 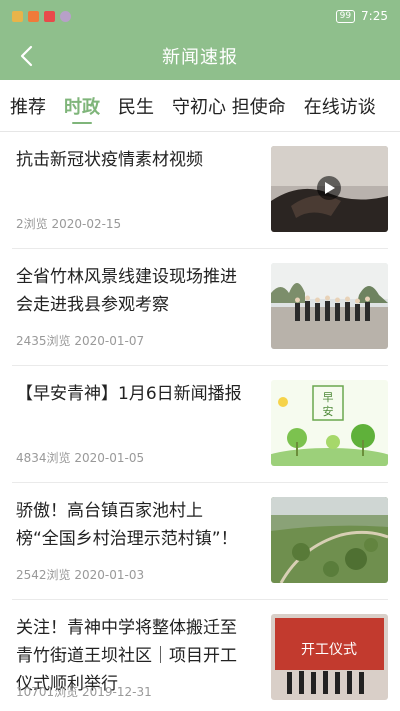 I want to click on tab-interview: 在线访谈, so click(x=340, y=105).